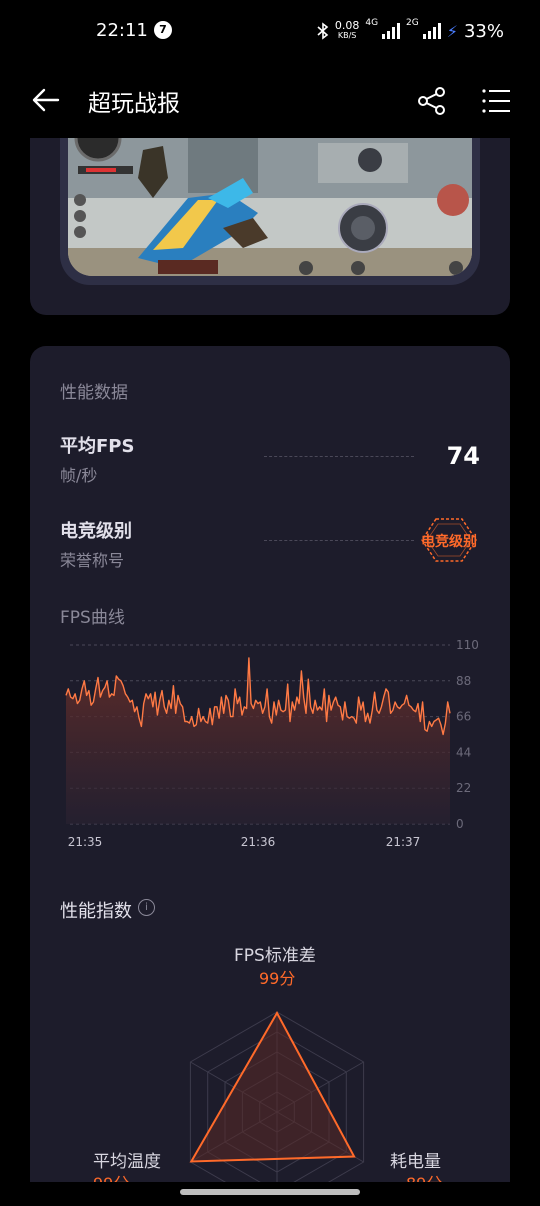  I want to click on bluetooth-icon, so click(323, 31).